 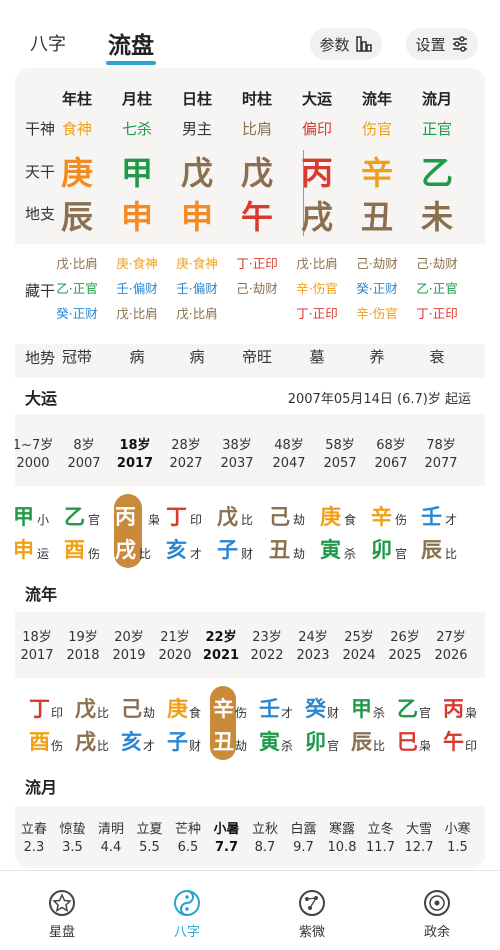 I want to click on liuyue-date: 11.7, so click(x=381, y=847).